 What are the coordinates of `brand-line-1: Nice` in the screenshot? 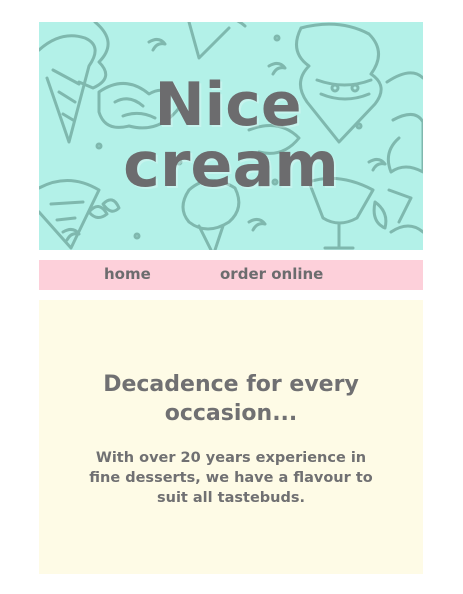 It's located at (228, 105).